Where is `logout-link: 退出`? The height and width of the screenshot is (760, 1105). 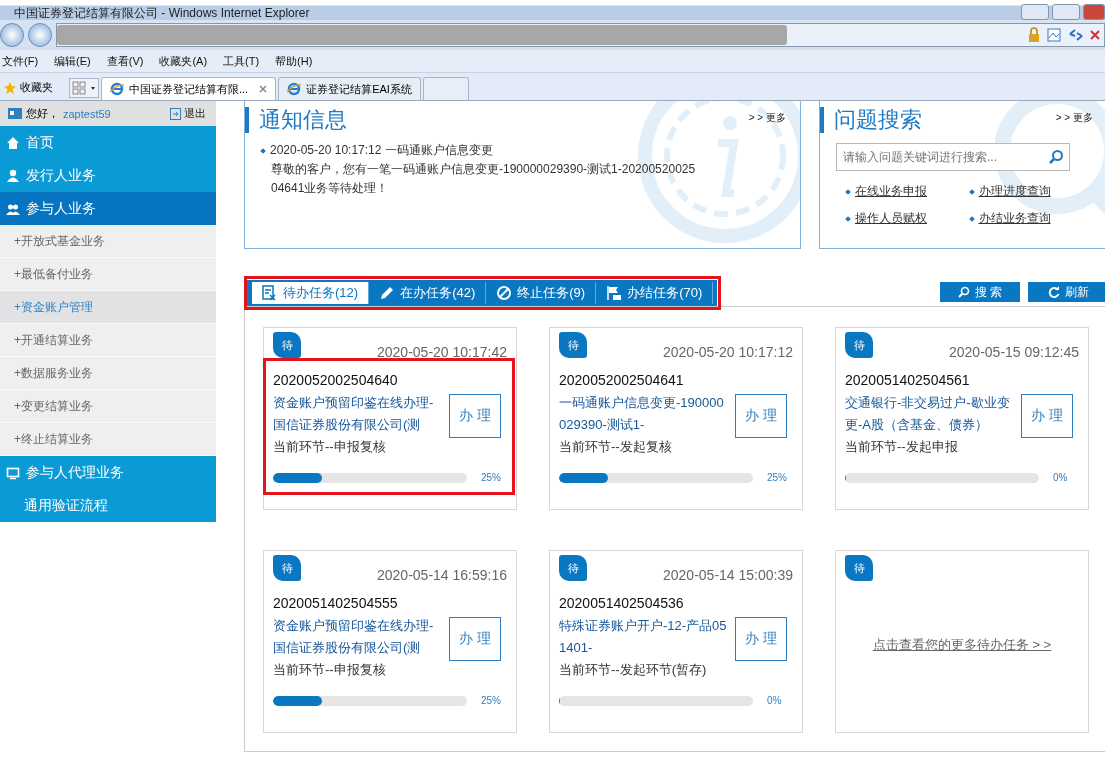
logout-link: 退出 is located at coordinates (188, 113).